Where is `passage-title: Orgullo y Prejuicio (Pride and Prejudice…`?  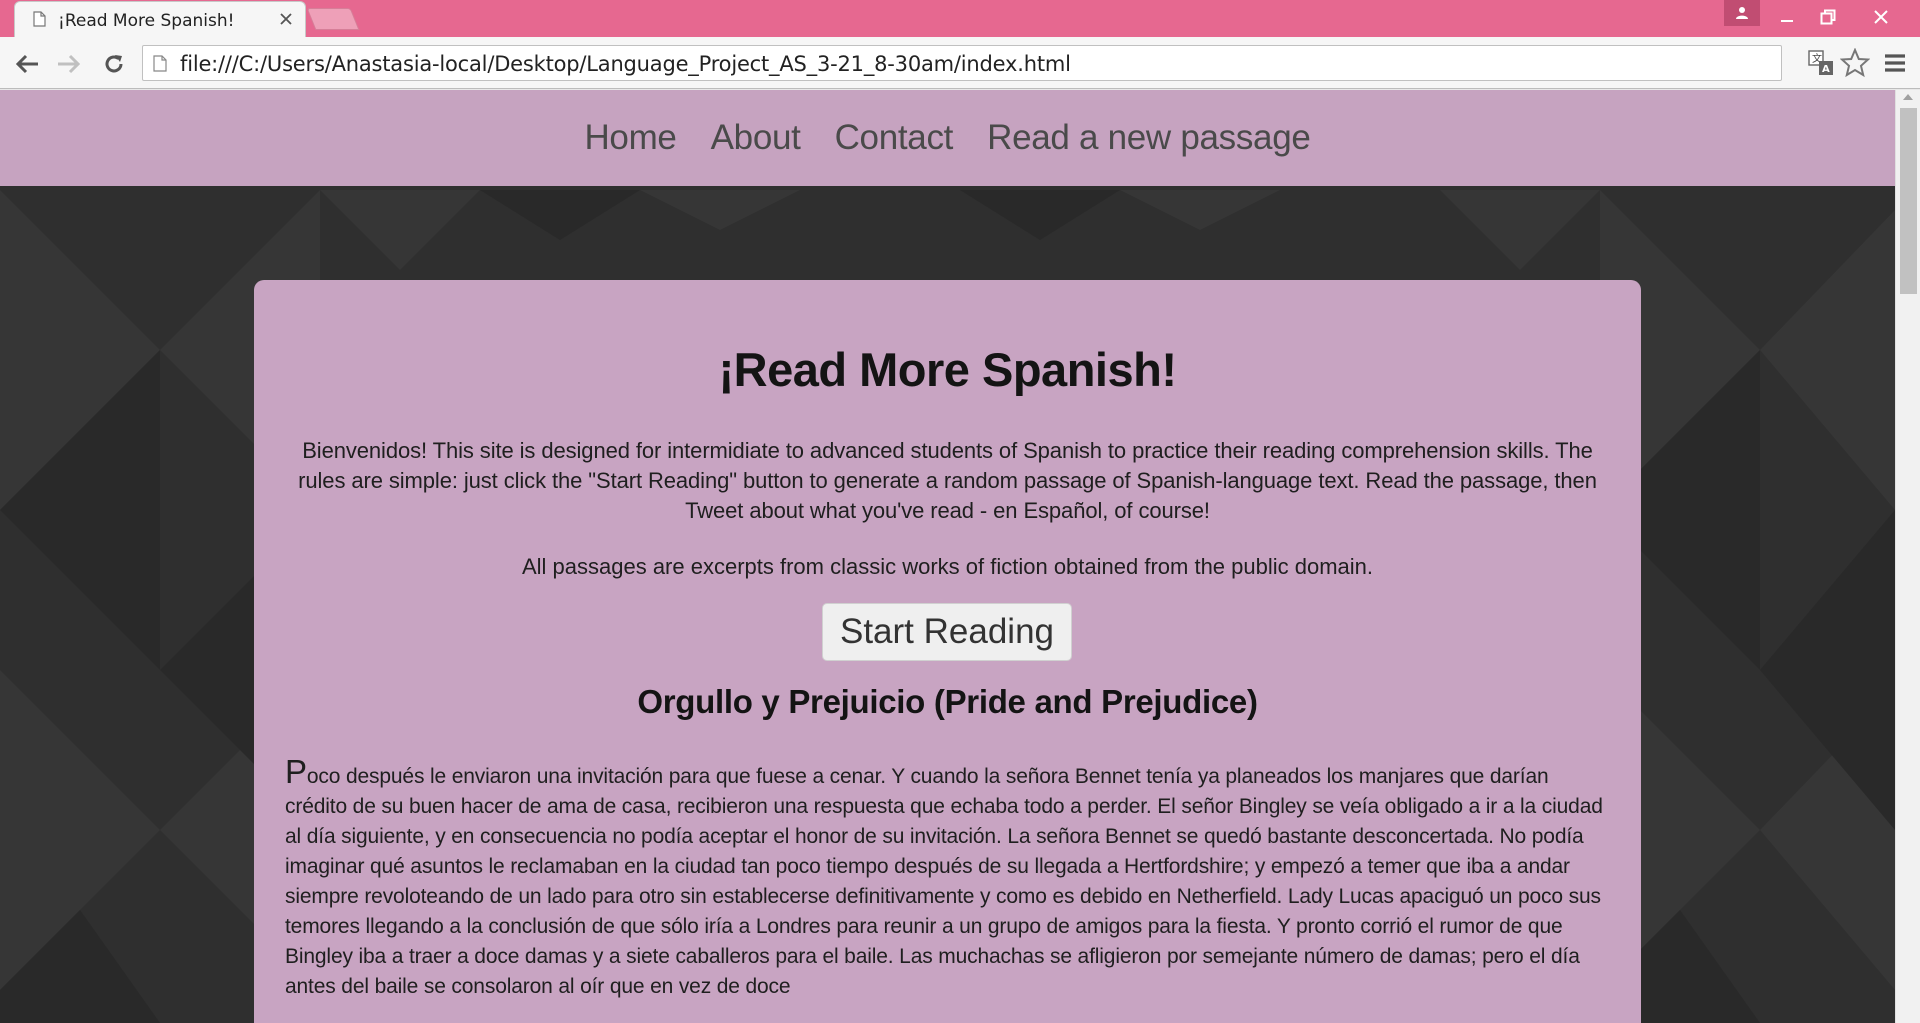
passage-title: Orgullo y Prejuicio (Pride and Prejudice… is located at coordinates (947, 701).